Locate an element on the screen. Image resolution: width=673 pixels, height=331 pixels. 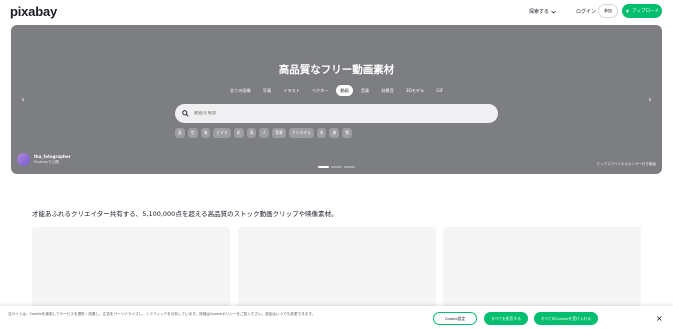
category-tab: 3Dモデル is located at coordinates (415, 90).